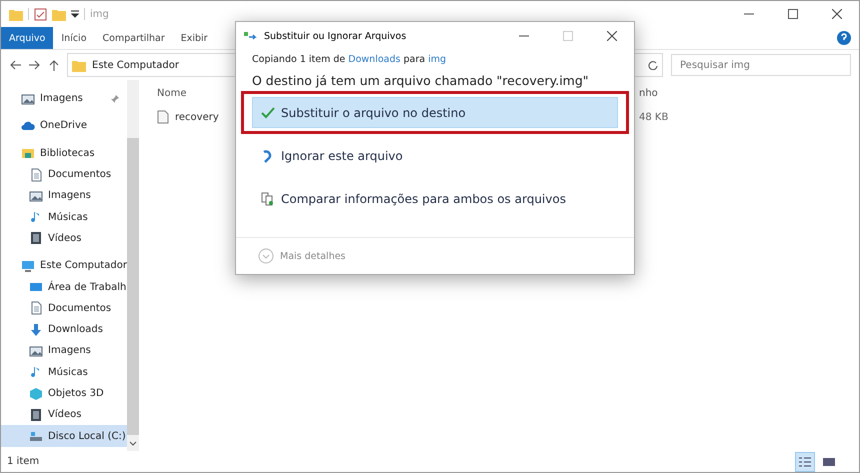 Image resolution: width=860 pixels, height=473 pixels. What do you see at coordinates (28, 265) in the screenshot?
I see `monitor-icon` at bounding box center [28, 265].